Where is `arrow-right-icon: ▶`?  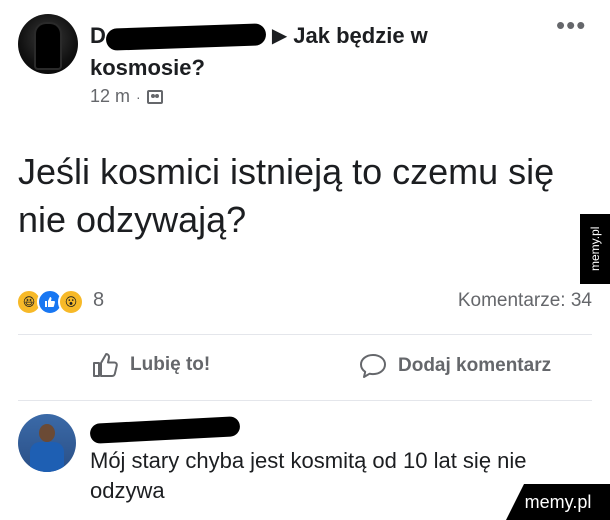 arrow-right-icon: ▶ is located at coordinates (279, 36).